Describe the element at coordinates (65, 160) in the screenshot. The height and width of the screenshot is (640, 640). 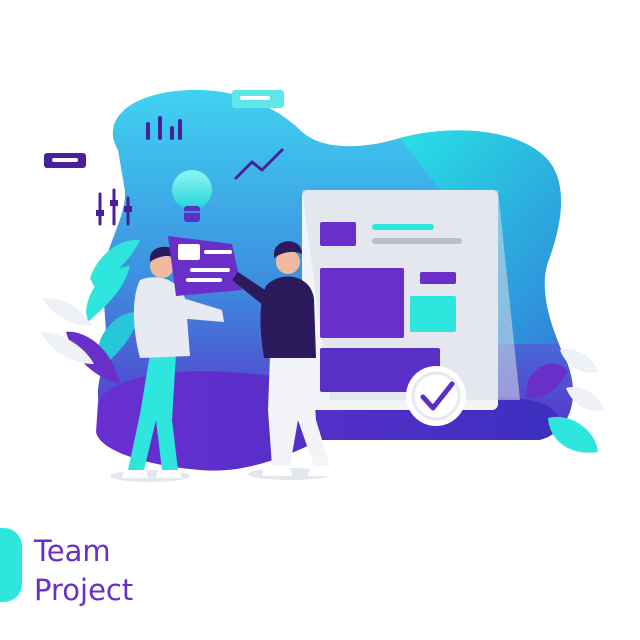
I see `small-bar-tag` at that location.